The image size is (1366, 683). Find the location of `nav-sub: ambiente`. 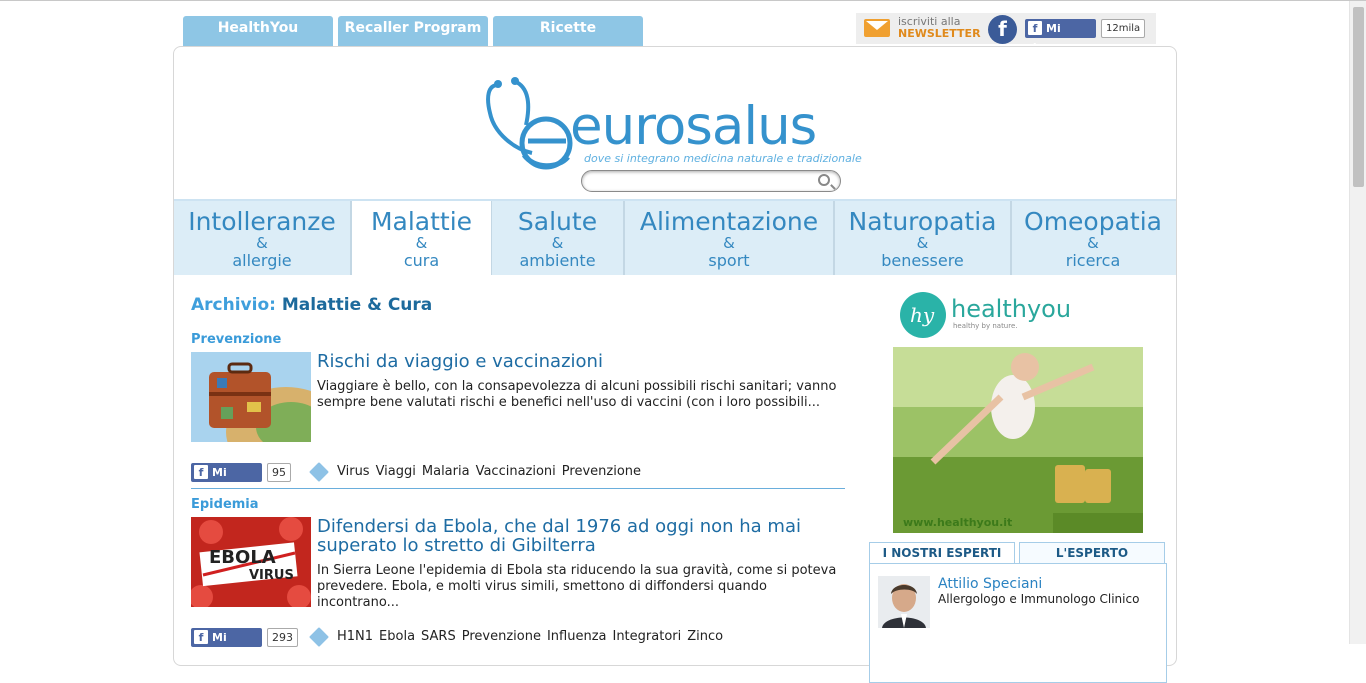

nav-sub: ambiente is located at coordinates (557, 260).